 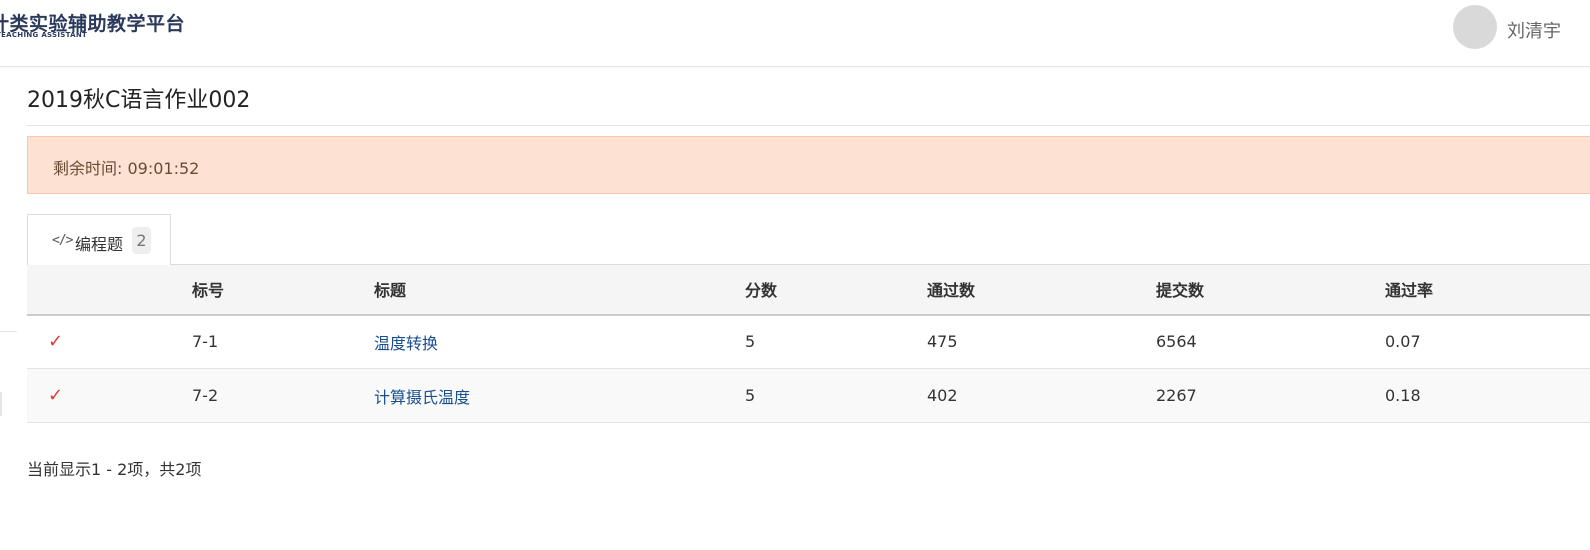 What do you see at coordinates (205, 342) in the screenshot?
I see `problem-number: 7-1` at bounding box center [205, 342].